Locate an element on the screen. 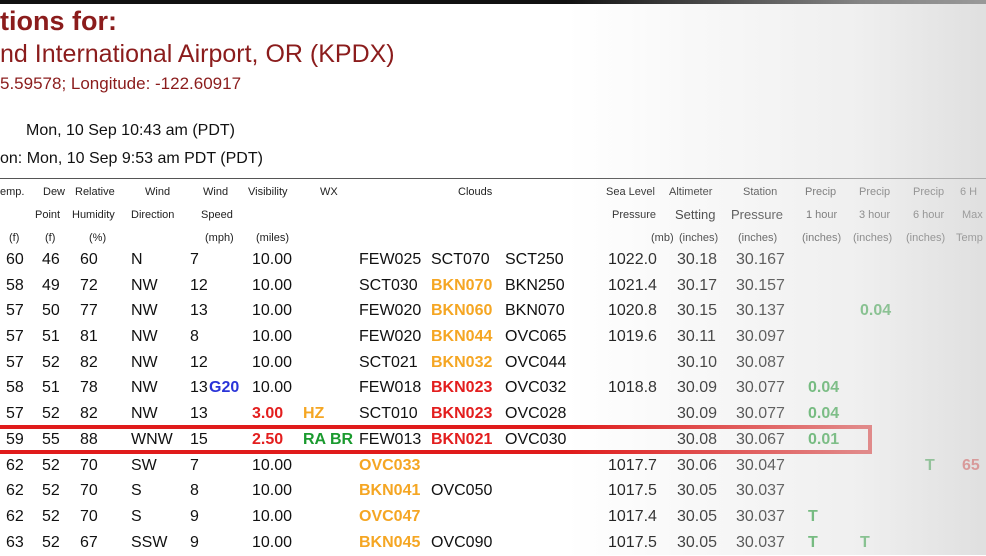 This screenshot has width=986, height=556. cell-cloud-1: BKN045 is located at coordinates (390, 542).